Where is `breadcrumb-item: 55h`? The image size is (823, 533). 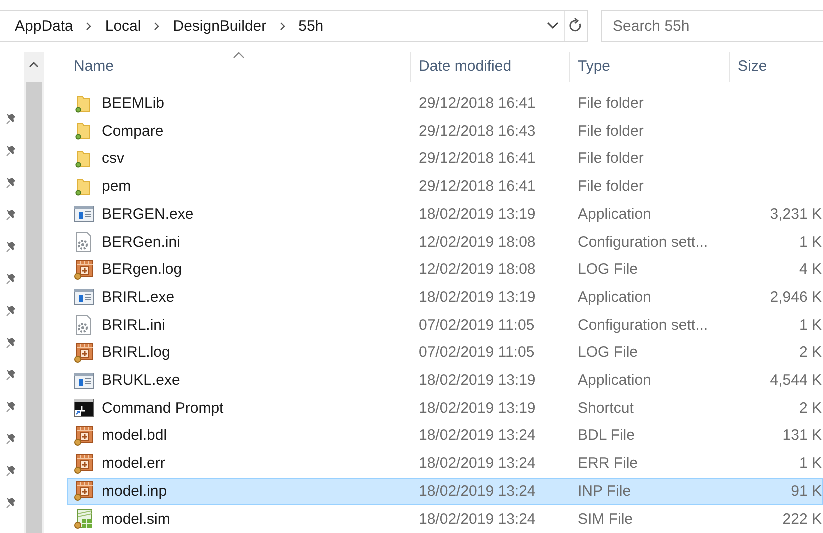 breadcrumb-item: 55h is located at coordinates (311, 26).